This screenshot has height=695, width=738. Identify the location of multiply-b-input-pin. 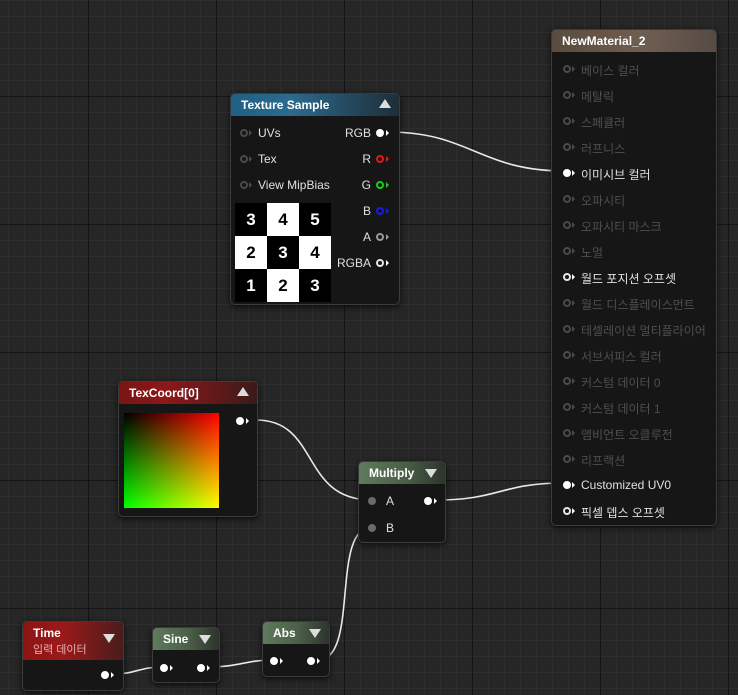
(372, 528).